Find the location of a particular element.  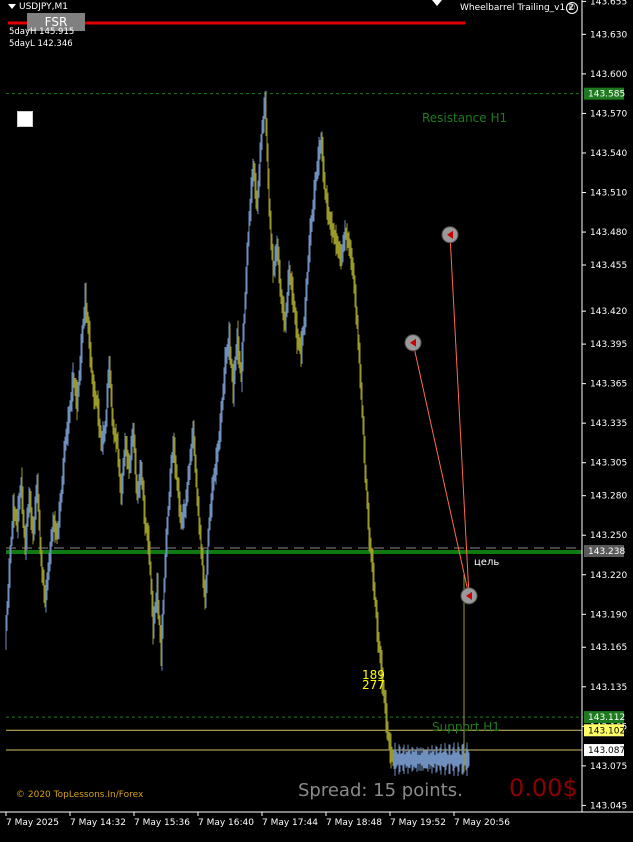

price-box-label: 143.585 is located at coordinates (606, 95).